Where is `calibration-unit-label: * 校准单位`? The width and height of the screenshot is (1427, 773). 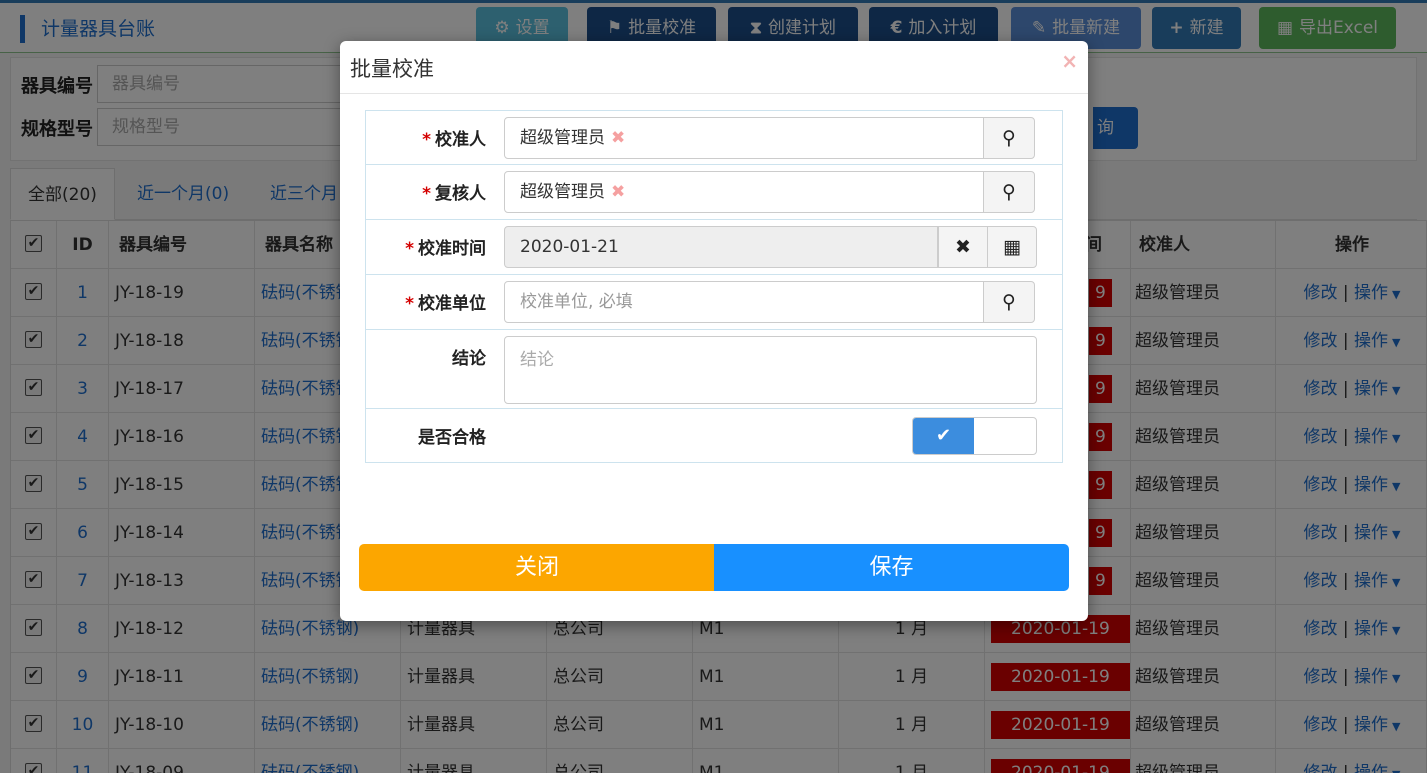 calibration-unit-label: * 校准单位 is located at coordinates (445, 304).